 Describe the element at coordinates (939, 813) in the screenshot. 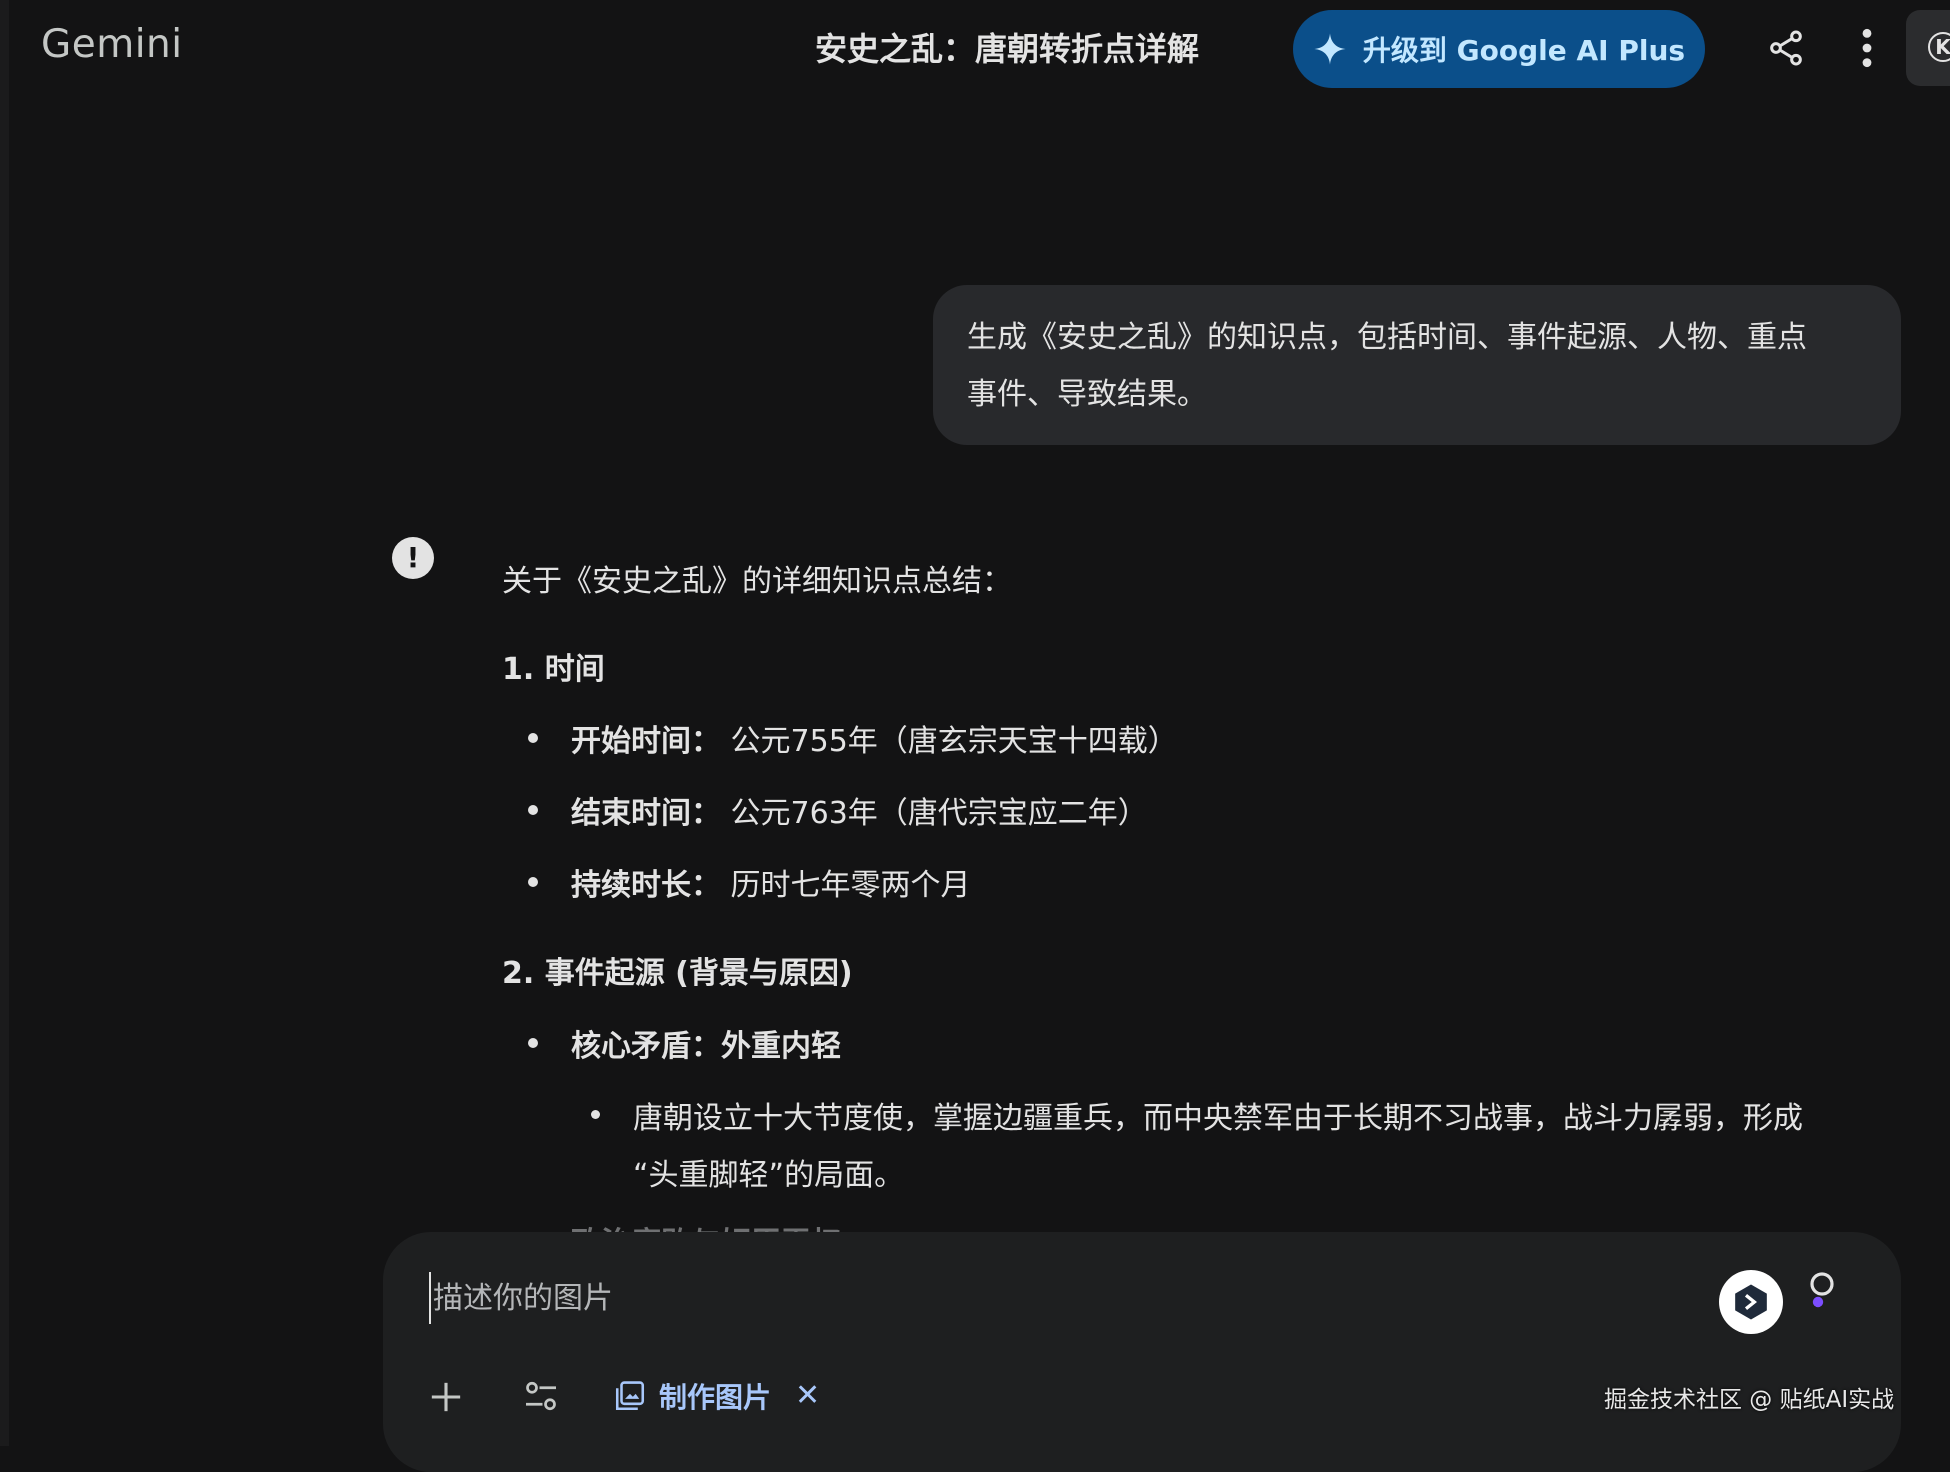

I see `item-value: 公元763年（唐代宗宝应二年）` at that location.